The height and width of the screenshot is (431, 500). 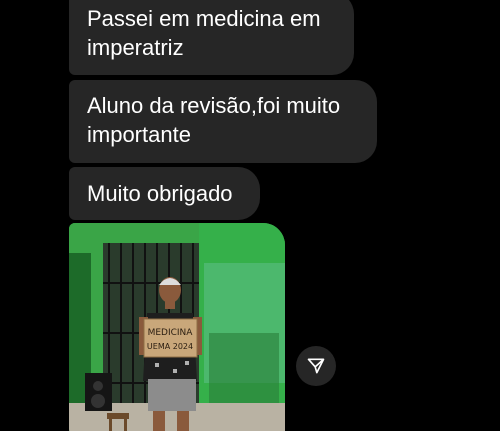 What do you see at coordinates (171, 333) in the screenshot?
I see `sign-line-1: MEDICINA` at bounding box center [171, 333].